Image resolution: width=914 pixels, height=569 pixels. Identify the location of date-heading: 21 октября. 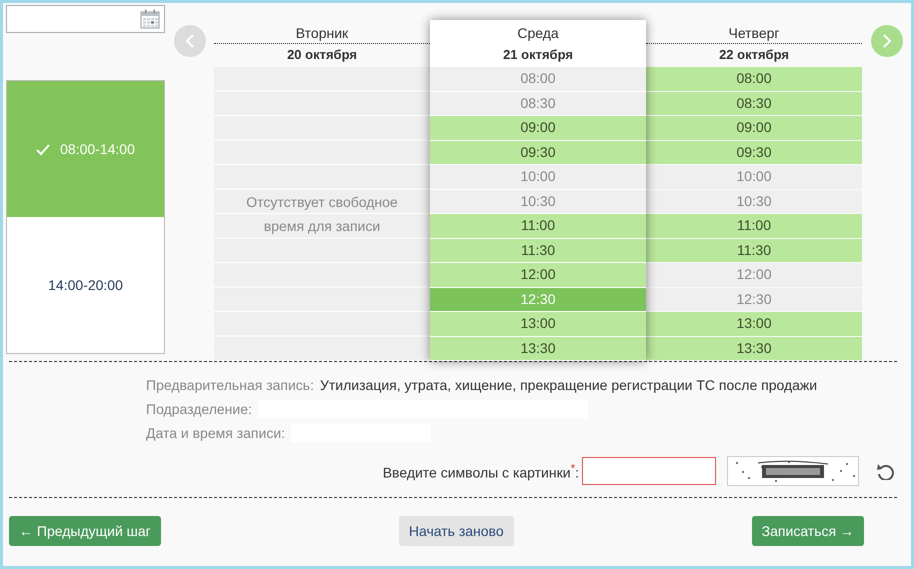
(538, 55).